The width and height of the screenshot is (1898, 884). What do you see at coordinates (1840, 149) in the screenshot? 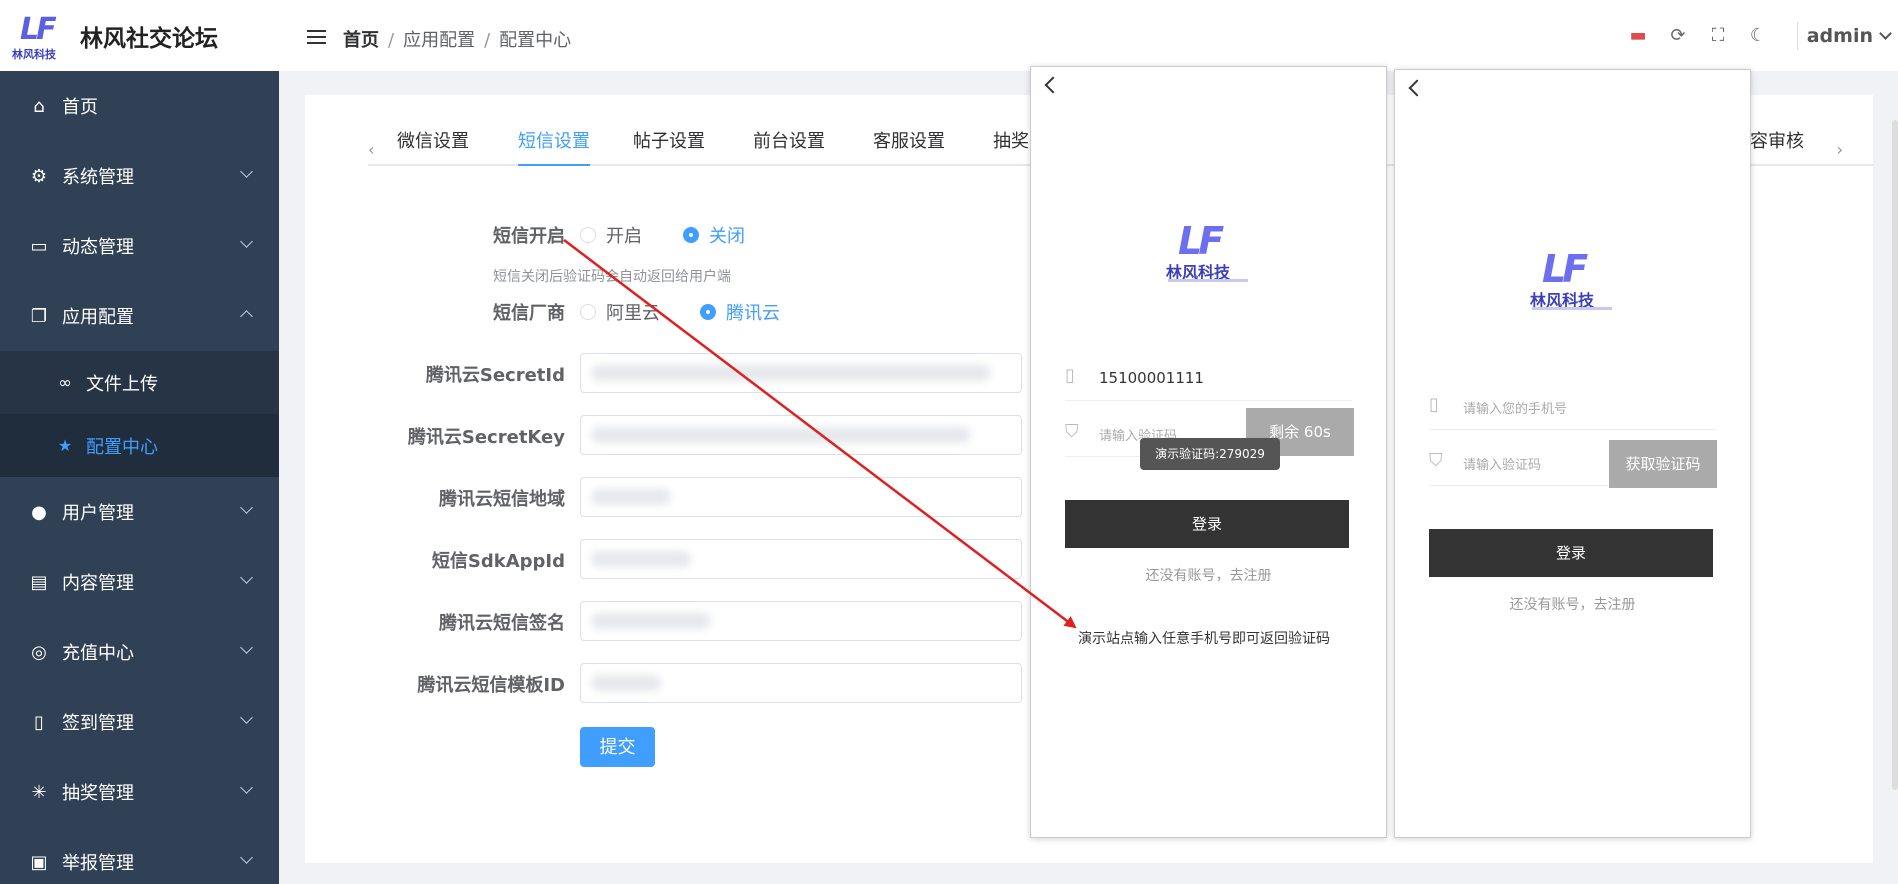
I see `chevron-right-icon: ›` at bounding box center [1840, 149].